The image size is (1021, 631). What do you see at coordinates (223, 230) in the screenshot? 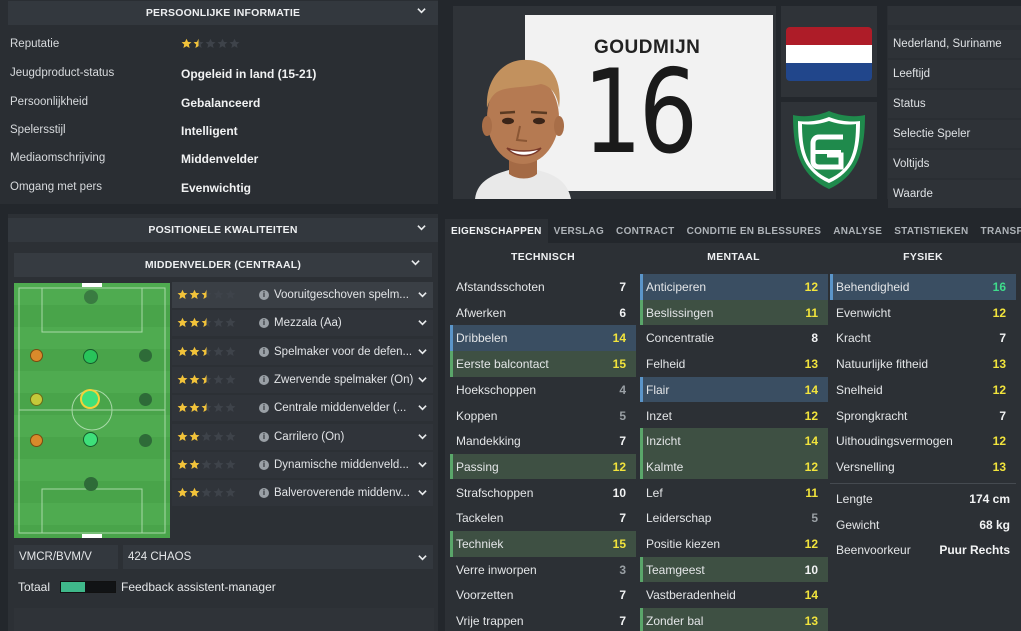
I see `positional-header: POSITIONELE KWALITEITEN` at bounding box center [223, 230].